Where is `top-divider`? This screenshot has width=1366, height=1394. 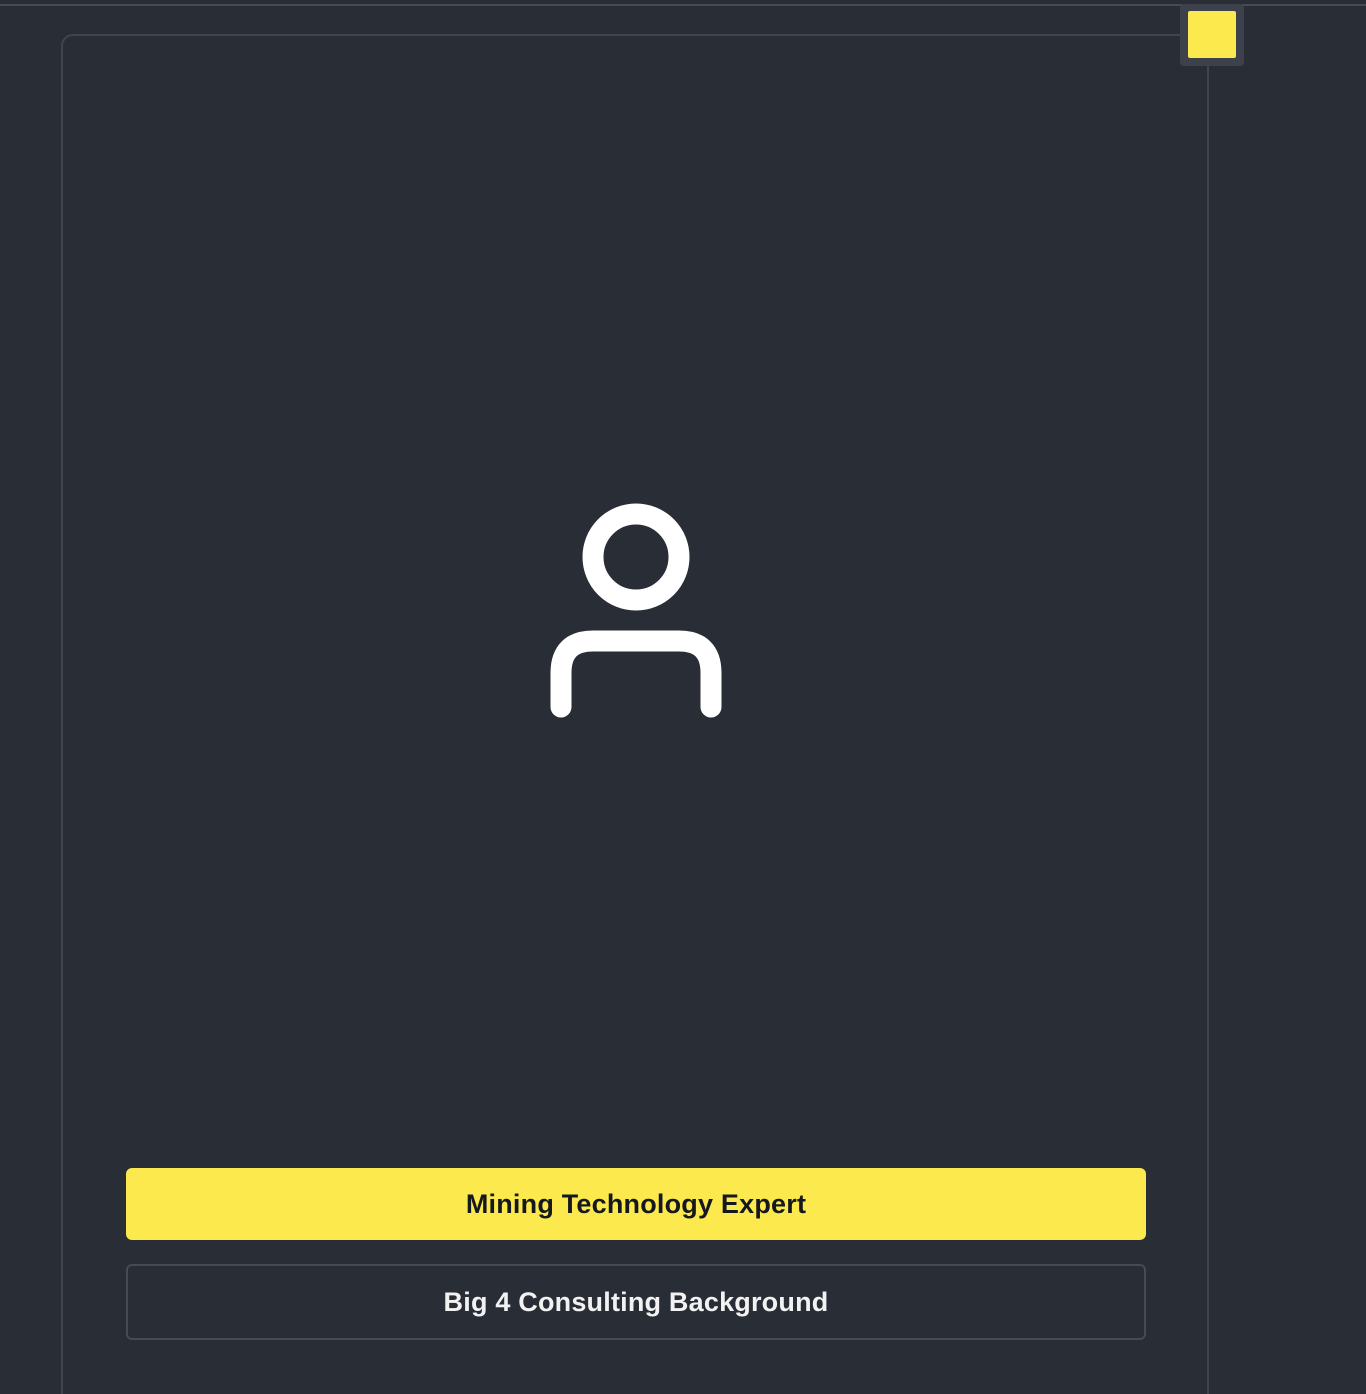
top-divider is located at coordinates (683, 5).